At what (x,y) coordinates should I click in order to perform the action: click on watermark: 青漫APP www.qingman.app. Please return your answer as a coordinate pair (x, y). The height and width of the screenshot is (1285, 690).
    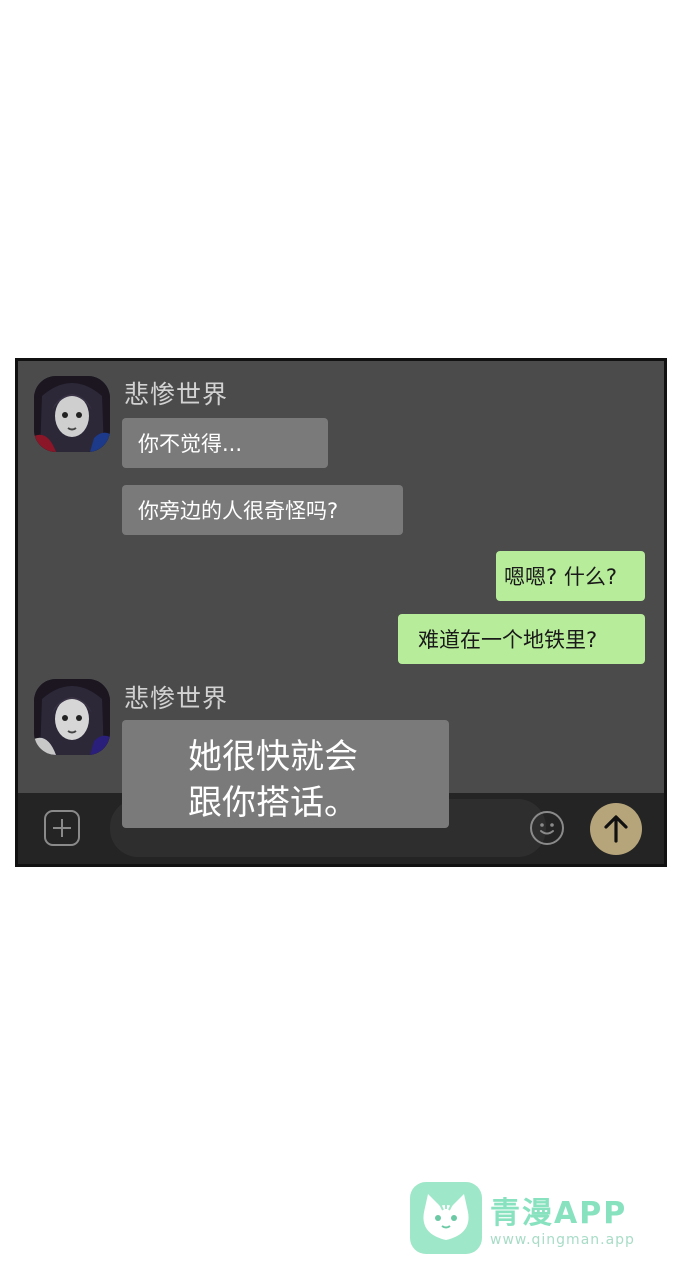
    Looking at the image, I should click on (530, 1219).